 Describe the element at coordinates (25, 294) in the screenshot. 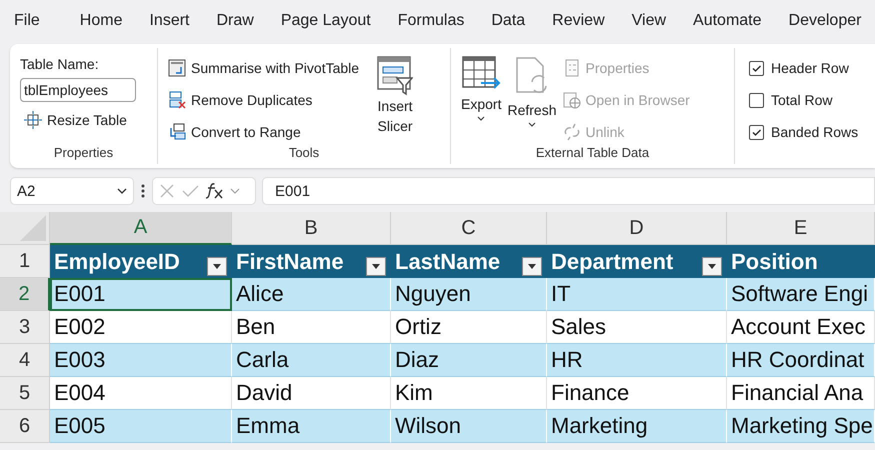

I see `row-header: 2` at that location.